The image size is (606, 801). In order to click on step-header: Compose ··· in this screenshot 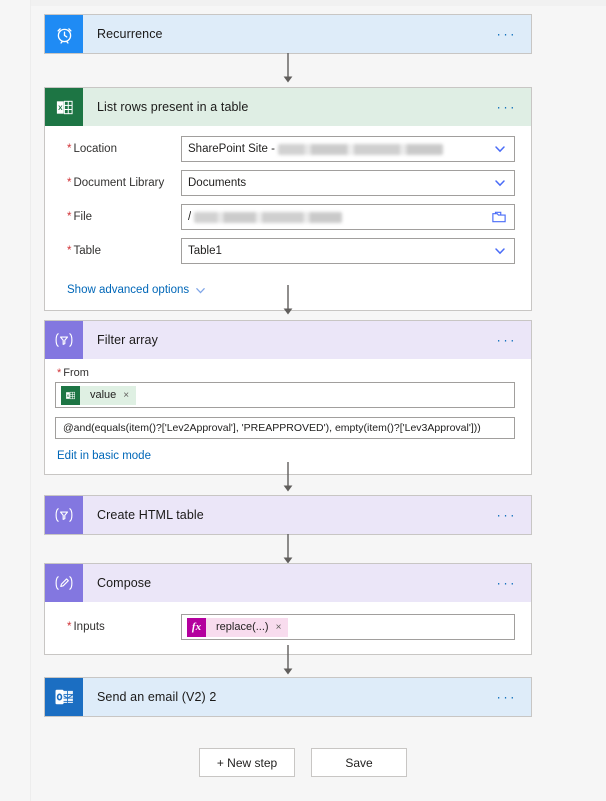, I will do `click(288, 583)`.